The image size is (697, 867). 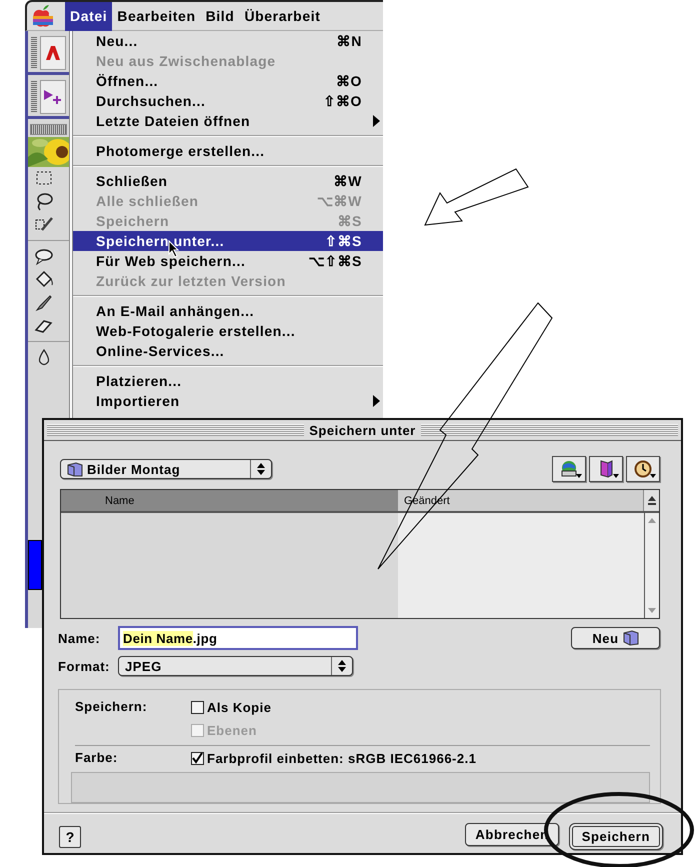 What do you see at coordinates (84, 666) in the screenshot?
I see `field-label: Format:` at bounding box center [84, 666].